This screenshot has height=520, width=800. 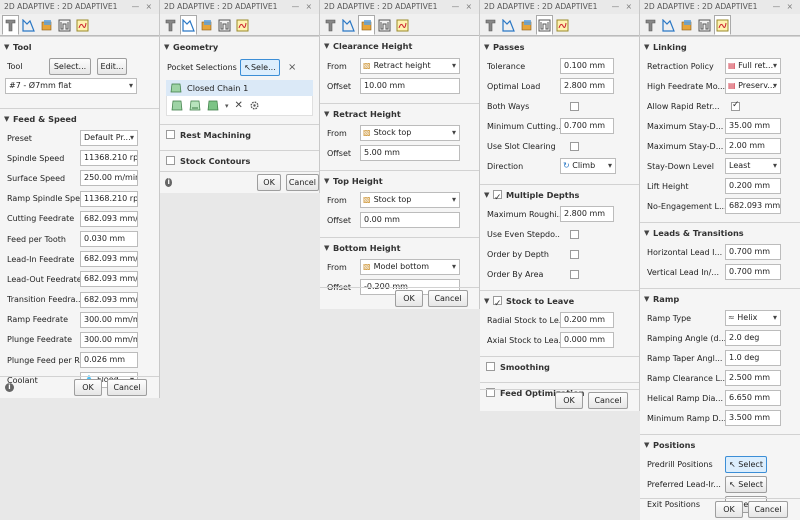 What do you see at coordinates (587, 340) in the screenshot?
I see `axial-stock-input: 0.000 mm` at bounding box center [587, 340].